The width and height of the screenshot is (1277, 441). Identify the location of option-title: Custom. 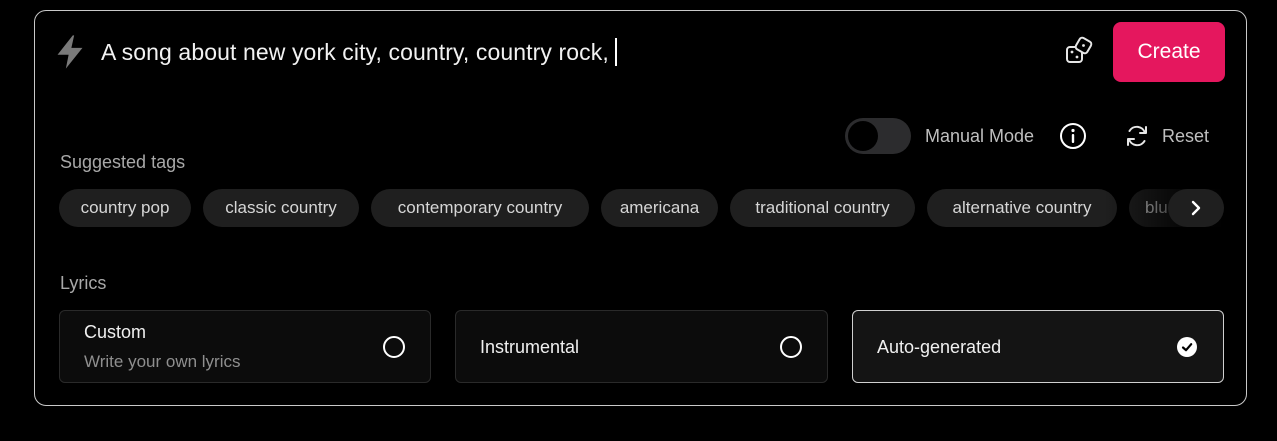
(115, 332).